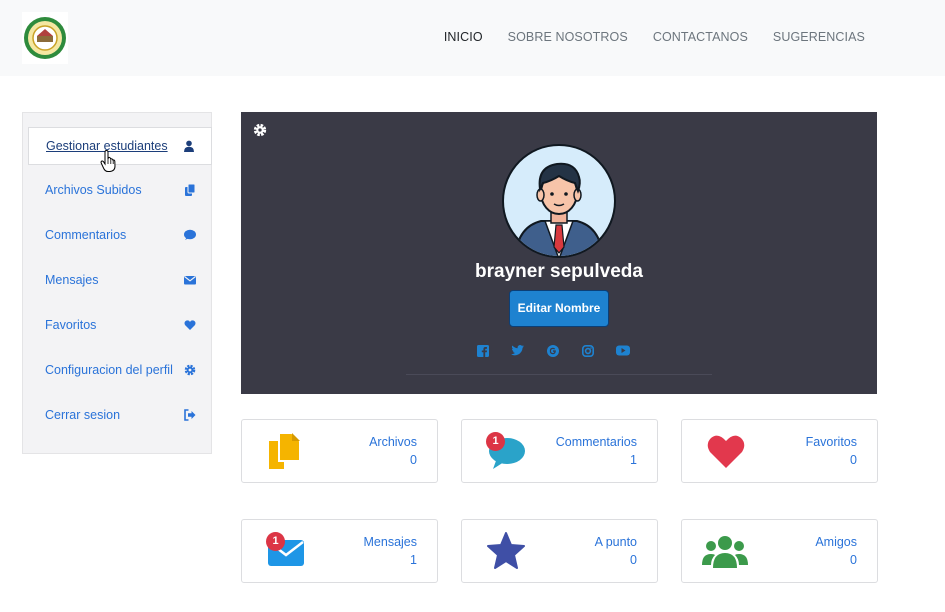 This screenshot has width=945, height=612. What do you see at coordinates (190, 370) in the screenshot?
I see `gear-icon` at bounding box center [190, 370].